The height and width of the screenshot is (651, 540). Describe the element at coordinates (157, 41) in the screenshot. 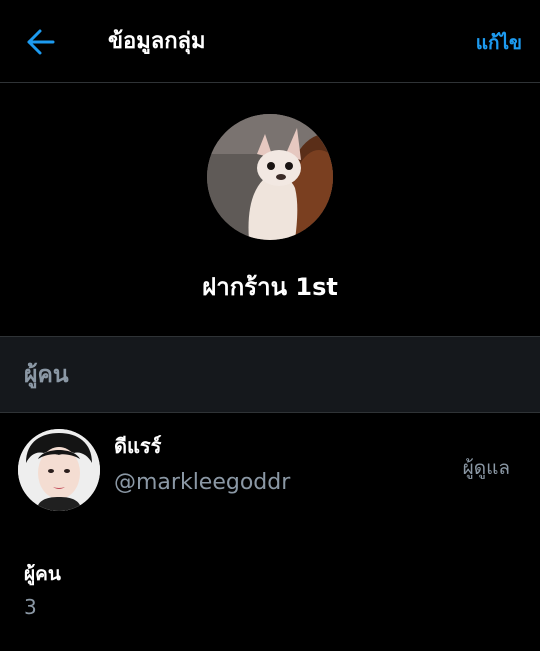

I see `page-title: ข้อมูลกลุ่ม` at that location.